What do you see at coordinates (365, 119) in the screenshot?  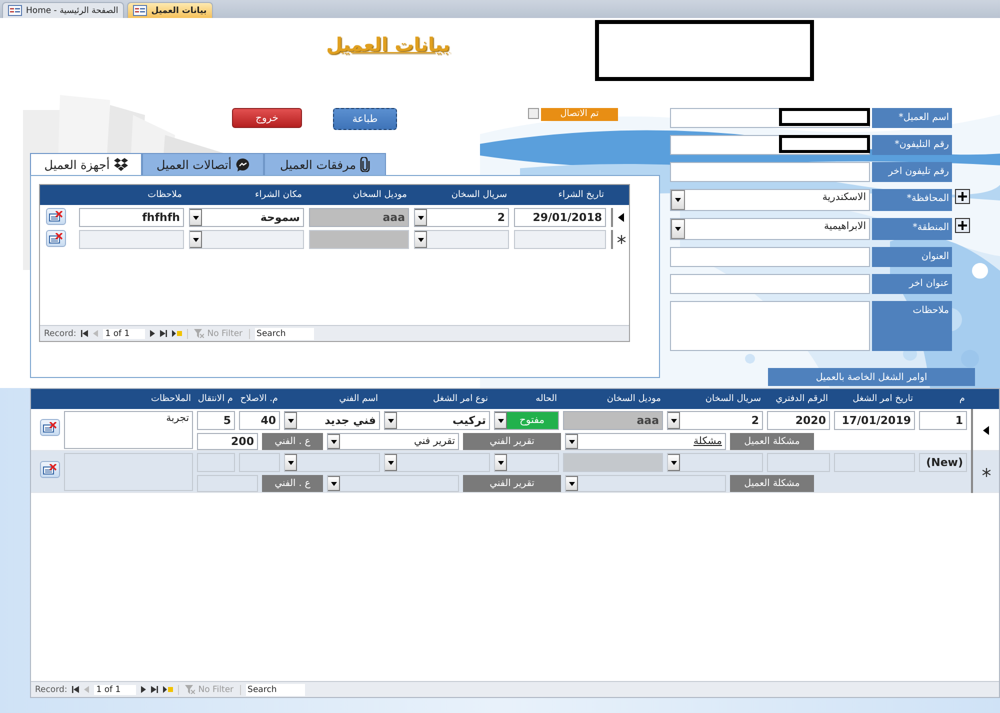 I see `print-button: طباعة` at bounding box center [365, 119].